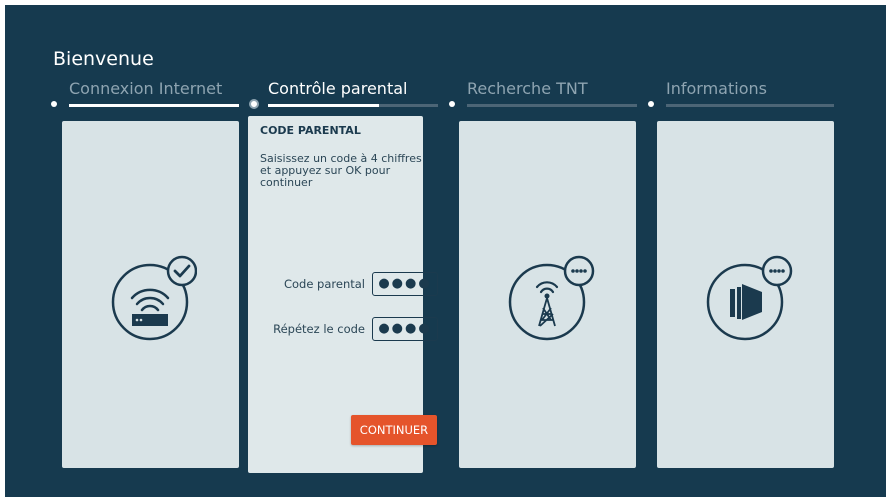 Image resolution: width=891 pixels, height=502 pixels. I want to click on antenna-tower-icon, so click(551, 298).